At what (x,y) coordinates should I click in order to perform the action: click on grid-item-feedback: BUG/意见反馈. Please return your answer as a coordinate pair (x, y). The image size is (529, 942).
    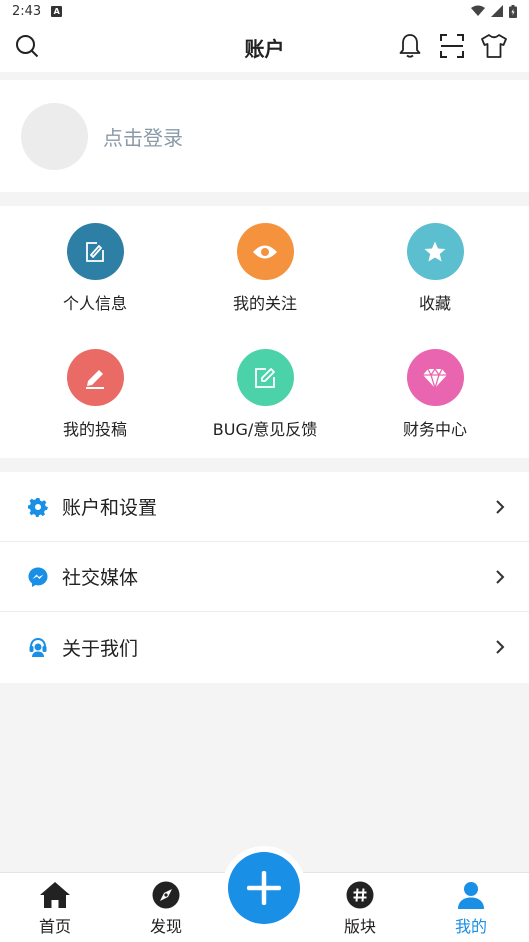
    Looking at the image, I should click on (265, 395).